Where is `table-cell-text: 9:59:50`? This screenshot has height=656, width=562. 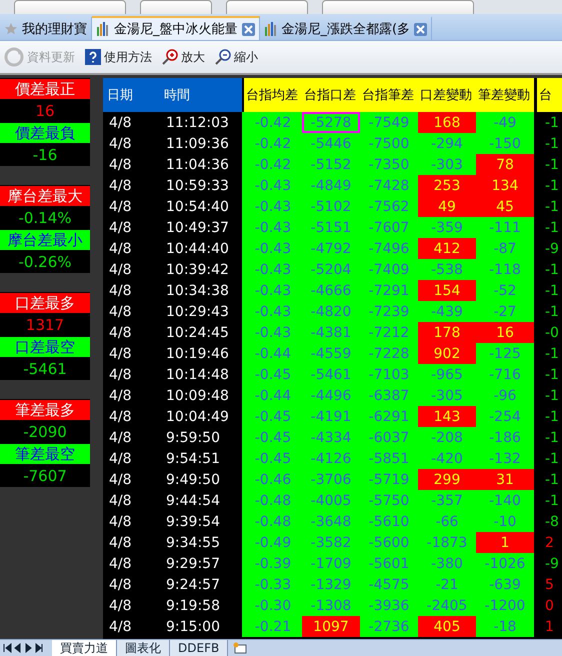 table-cell-text: 9:59:50 is located at coordinates (193, 438).